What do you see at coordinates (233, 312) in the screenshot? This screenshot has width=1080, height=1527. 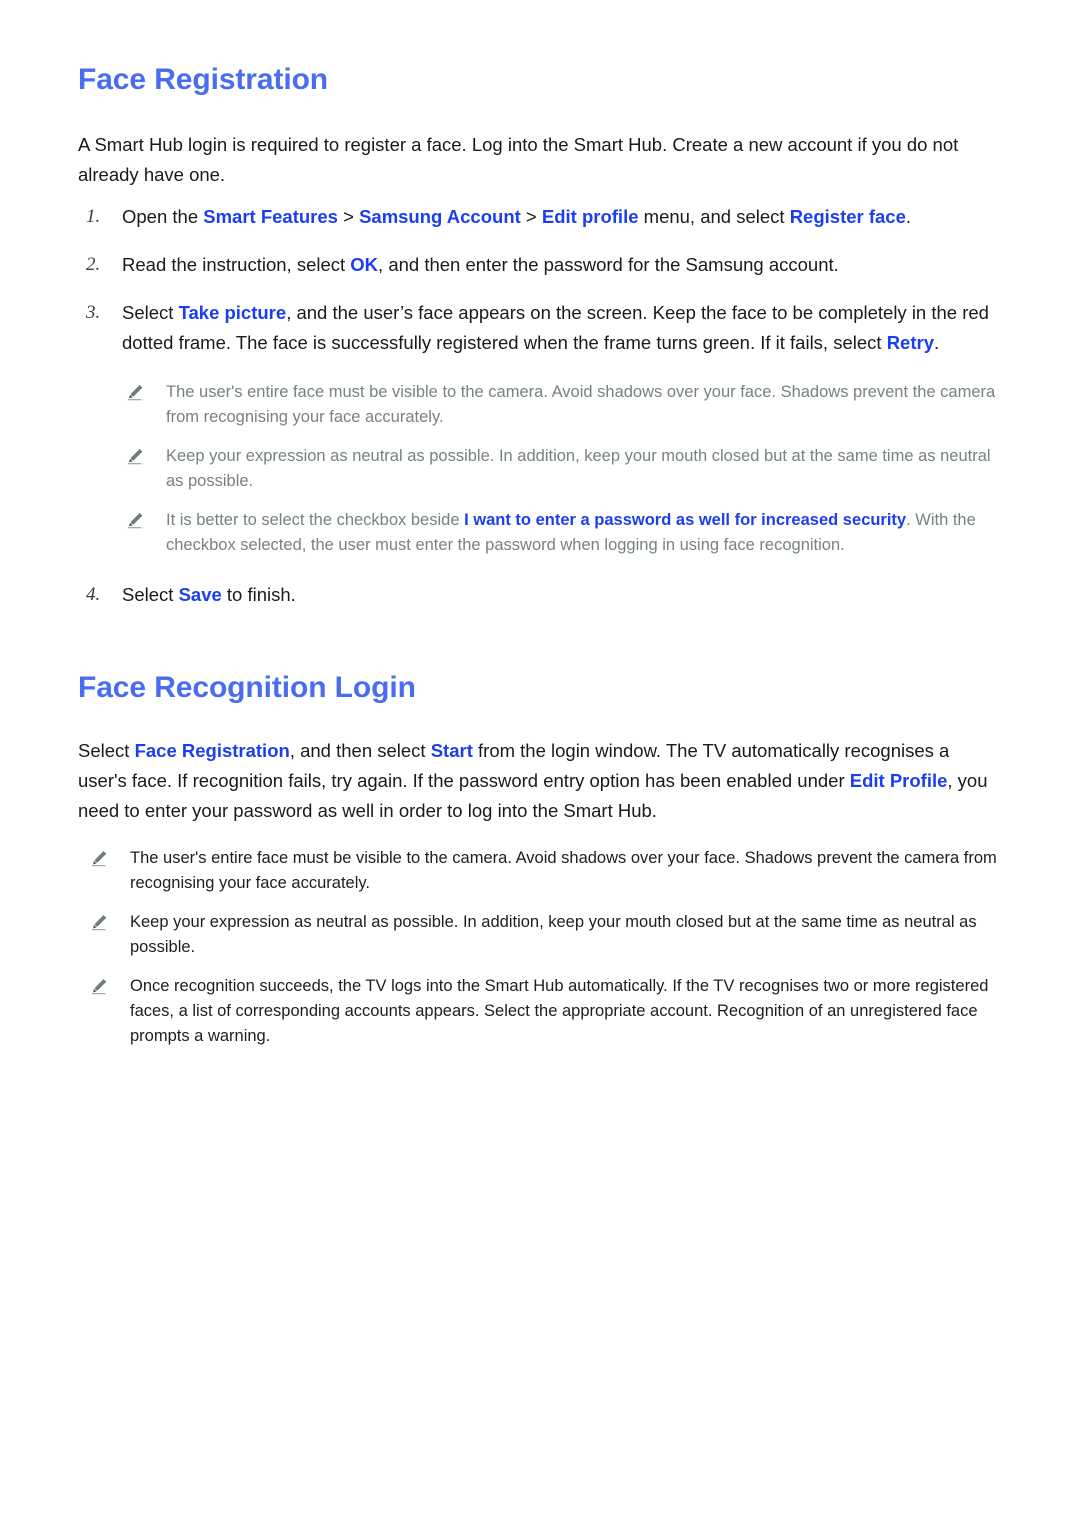 I see `inline-link: Take picture` at bounding box center [233, 312].